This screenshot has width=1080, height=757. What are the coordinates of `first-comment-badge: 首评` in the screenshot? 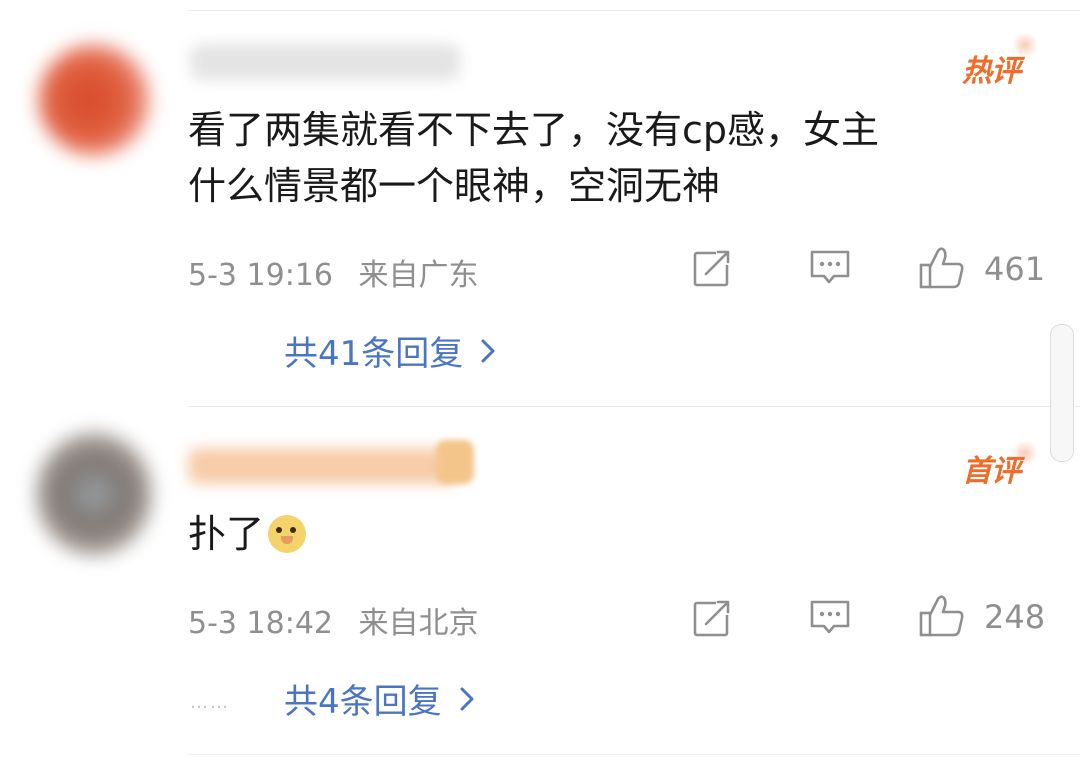 It's located at (991, 471).